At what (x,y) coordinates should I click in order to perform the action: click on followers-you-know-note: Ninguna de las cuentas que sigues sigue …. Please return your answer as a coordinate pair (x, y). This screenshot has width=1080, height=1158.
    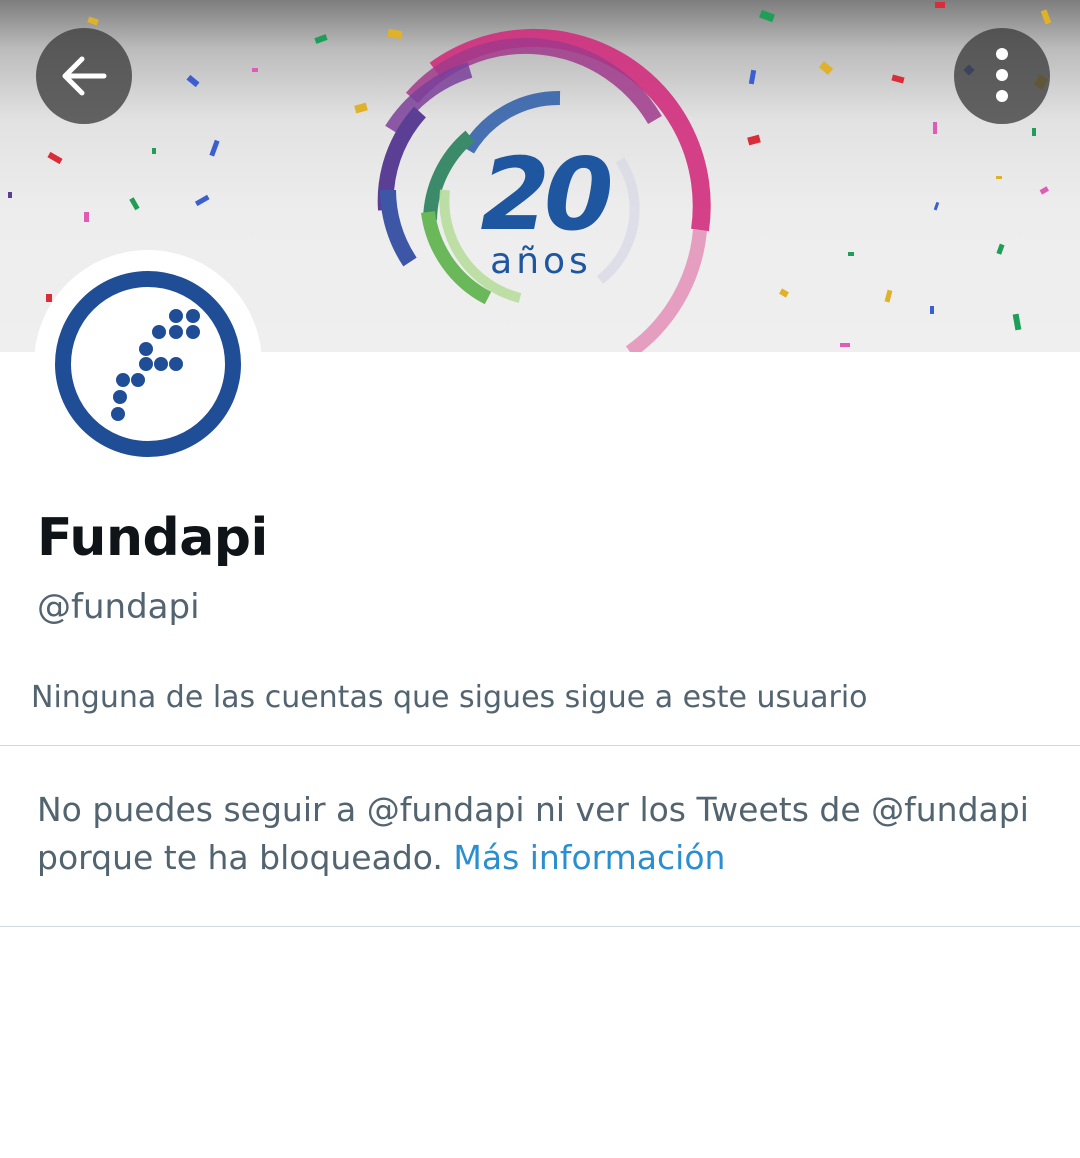
    Looking at the image, I should click on (449, 697).